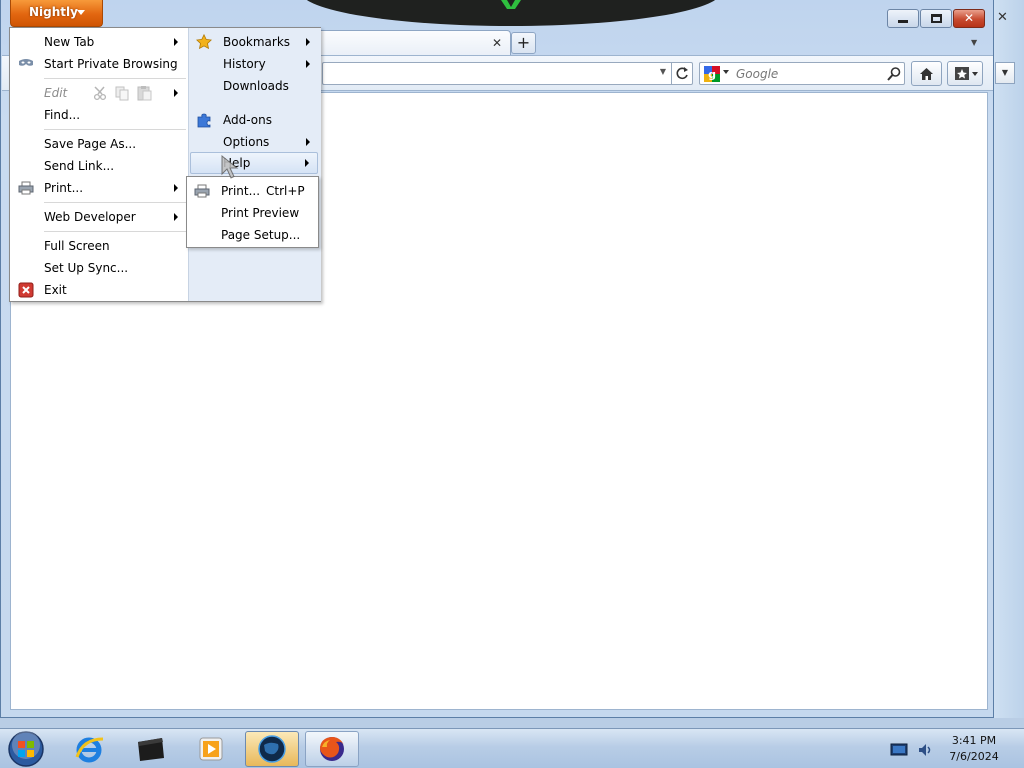 The width and height of the screenshot is (1024, 768). What do you see at coordinates (1008, 359) in the screenshot?
I see `background-window: ✕ ▼` at bounding box center [1008, 359].